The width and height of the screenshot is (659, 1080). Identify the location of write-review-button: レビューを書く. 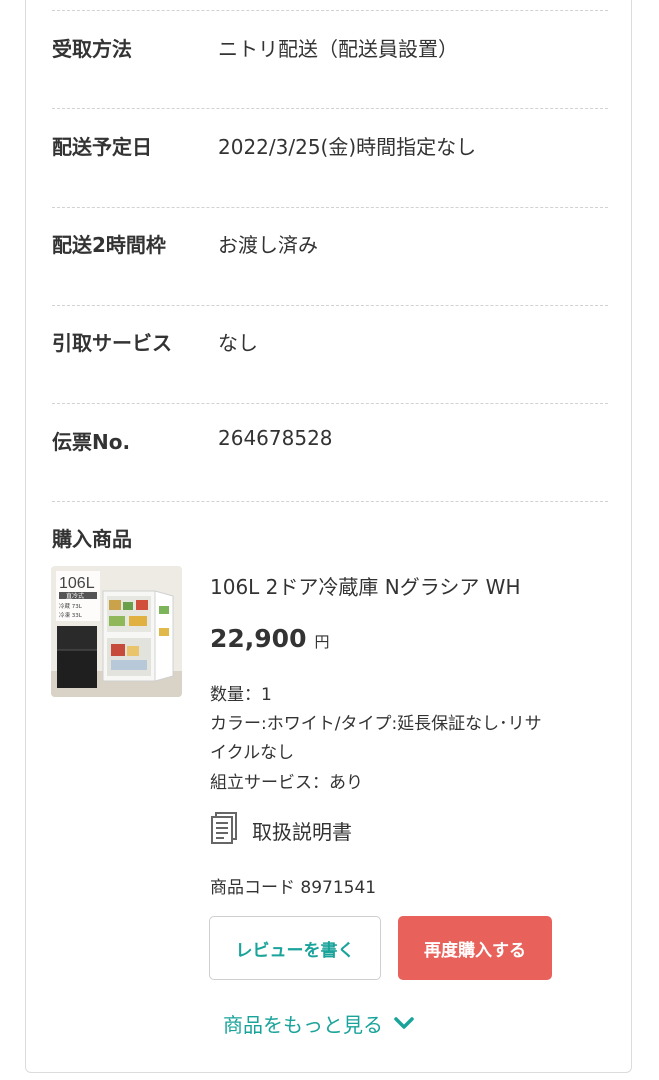
(295, 948).